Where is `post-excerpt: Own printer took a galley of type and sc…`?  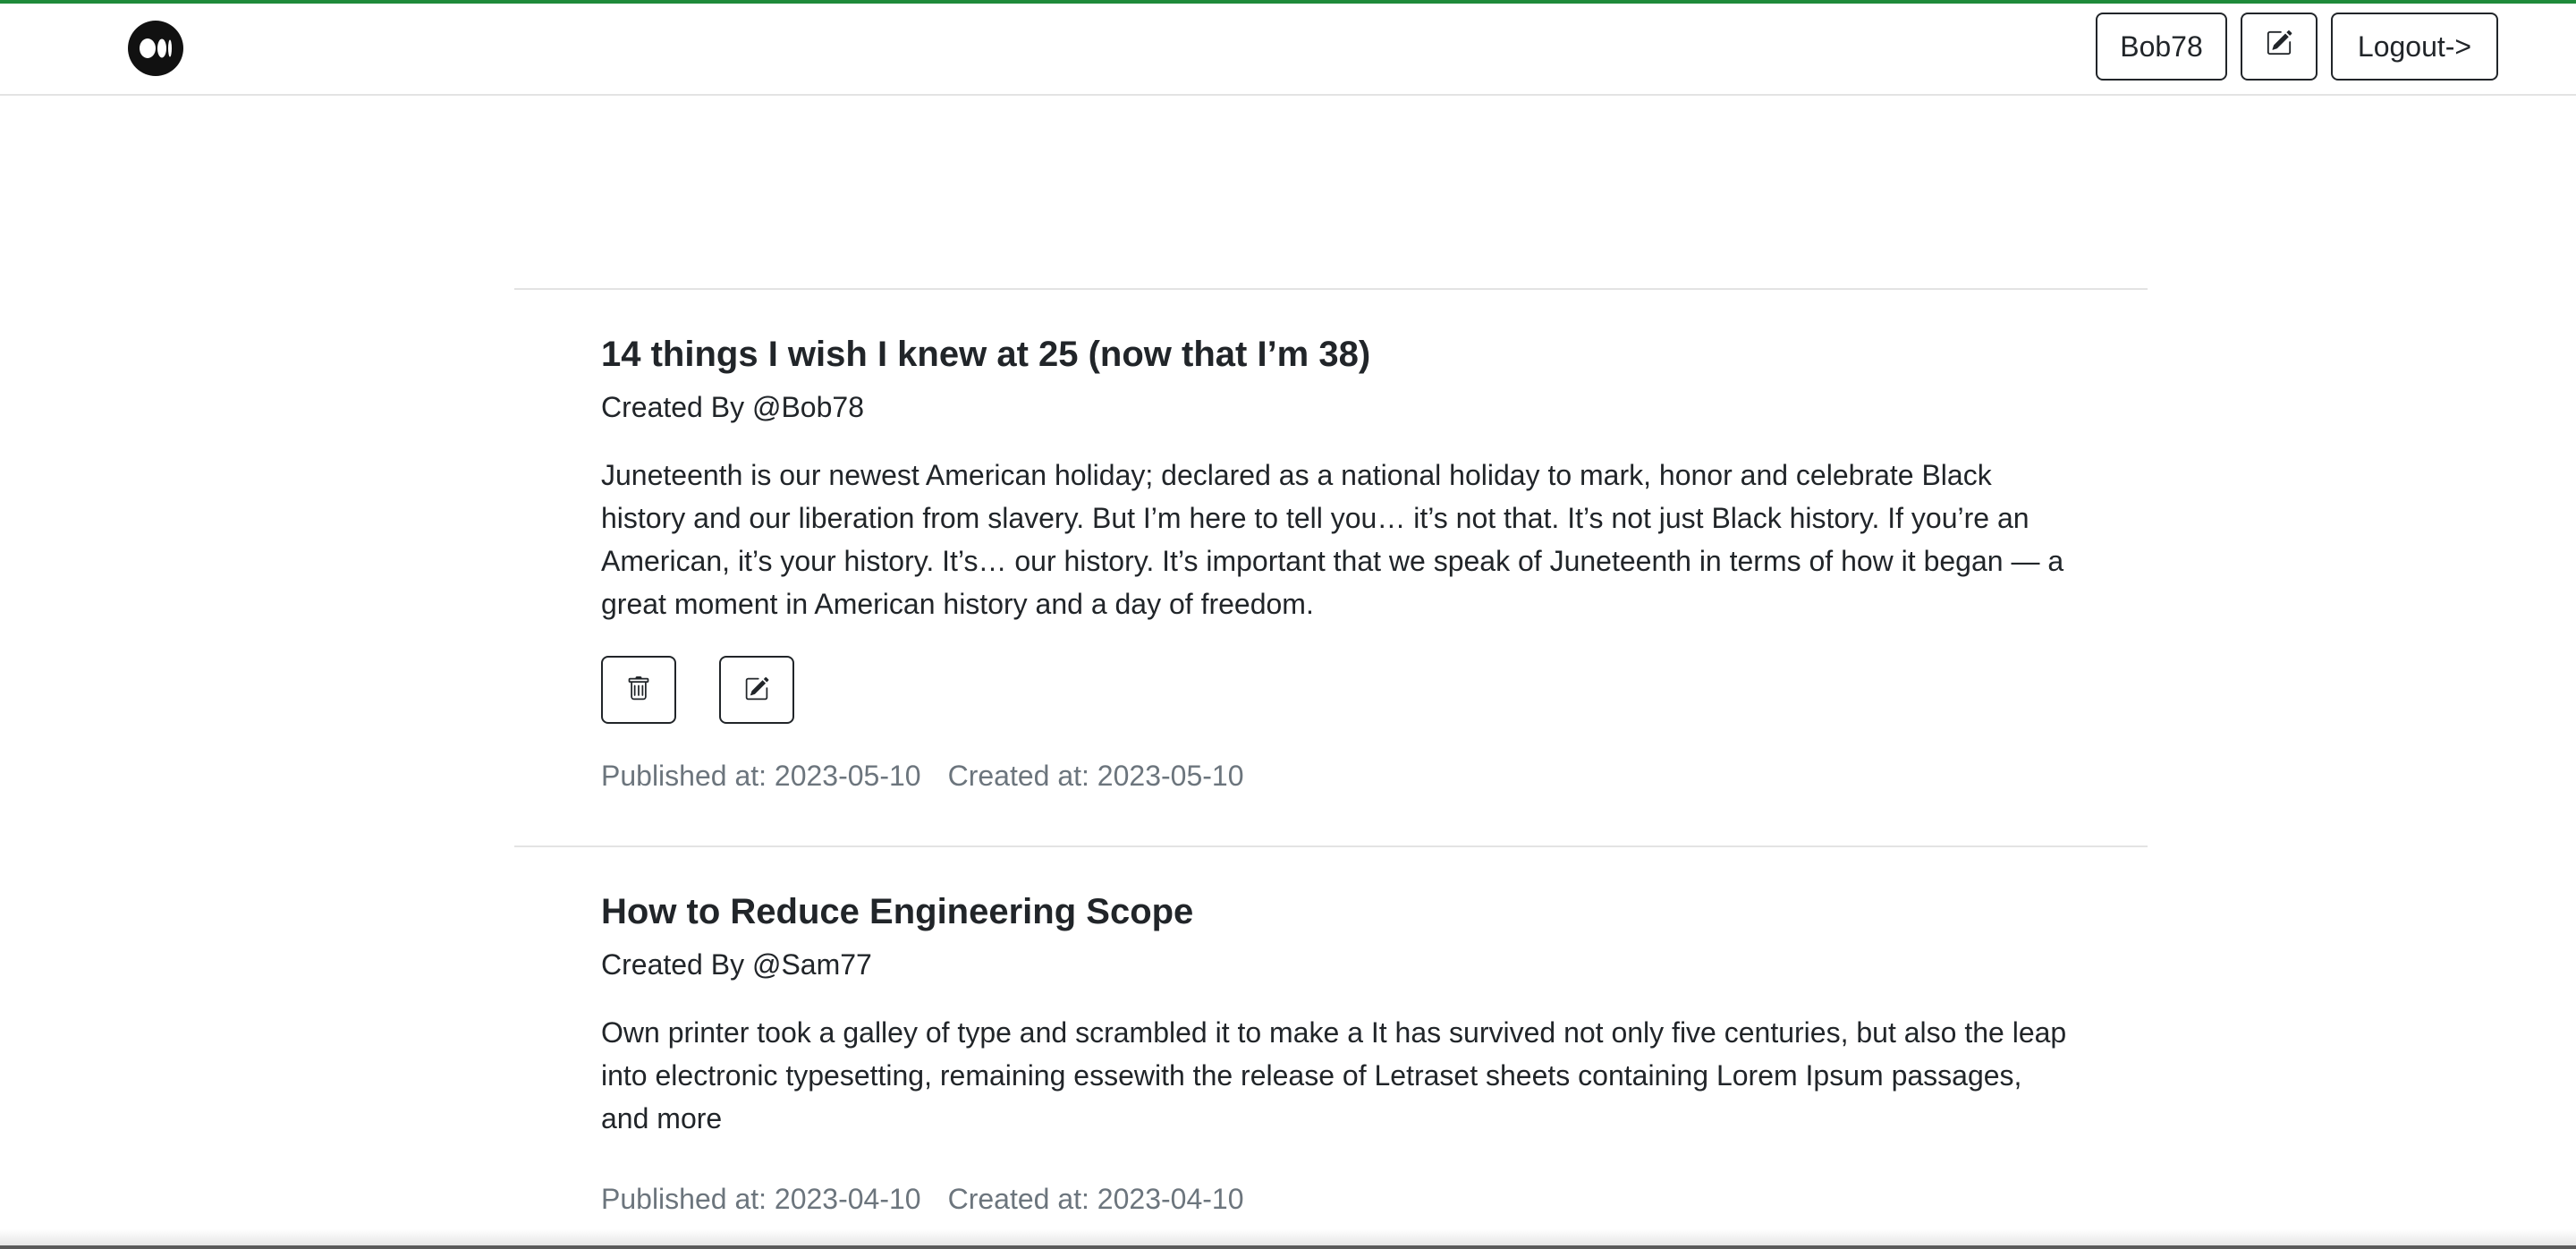
post-excerpt: Own printer took a galley of type and sc… is located at coordinates (1334, 1075).